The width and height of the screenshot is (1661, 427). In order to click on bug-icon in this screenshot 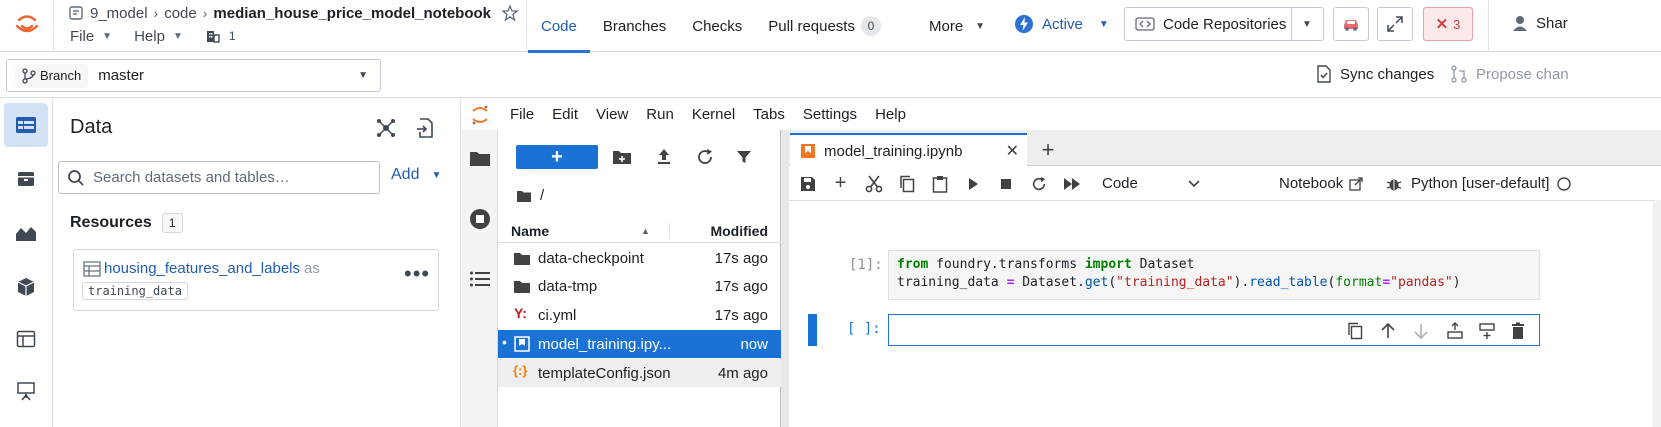, I will do `click(1394, 184)`.